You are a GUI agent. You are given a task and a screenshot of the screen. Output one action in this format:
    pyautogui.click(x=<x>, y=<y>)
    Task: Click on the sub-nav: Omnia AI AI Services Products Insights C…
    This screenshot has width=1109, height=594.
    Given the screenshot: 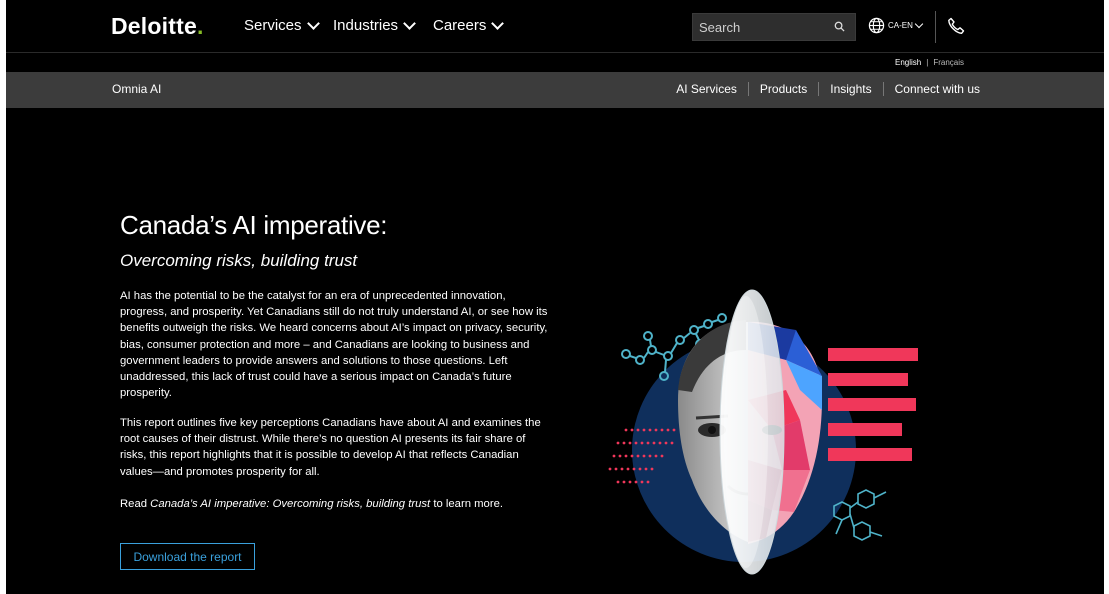 What is the action you would take?
    pyautogui.click(x=555, y=90)
    